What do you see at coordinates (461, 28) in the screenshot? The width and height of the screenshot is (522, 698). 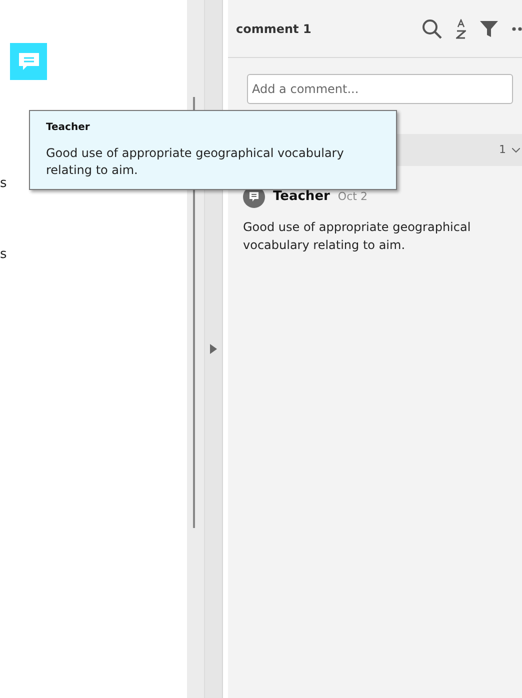 I see `sort-icon` at bounding box center [461, 28].